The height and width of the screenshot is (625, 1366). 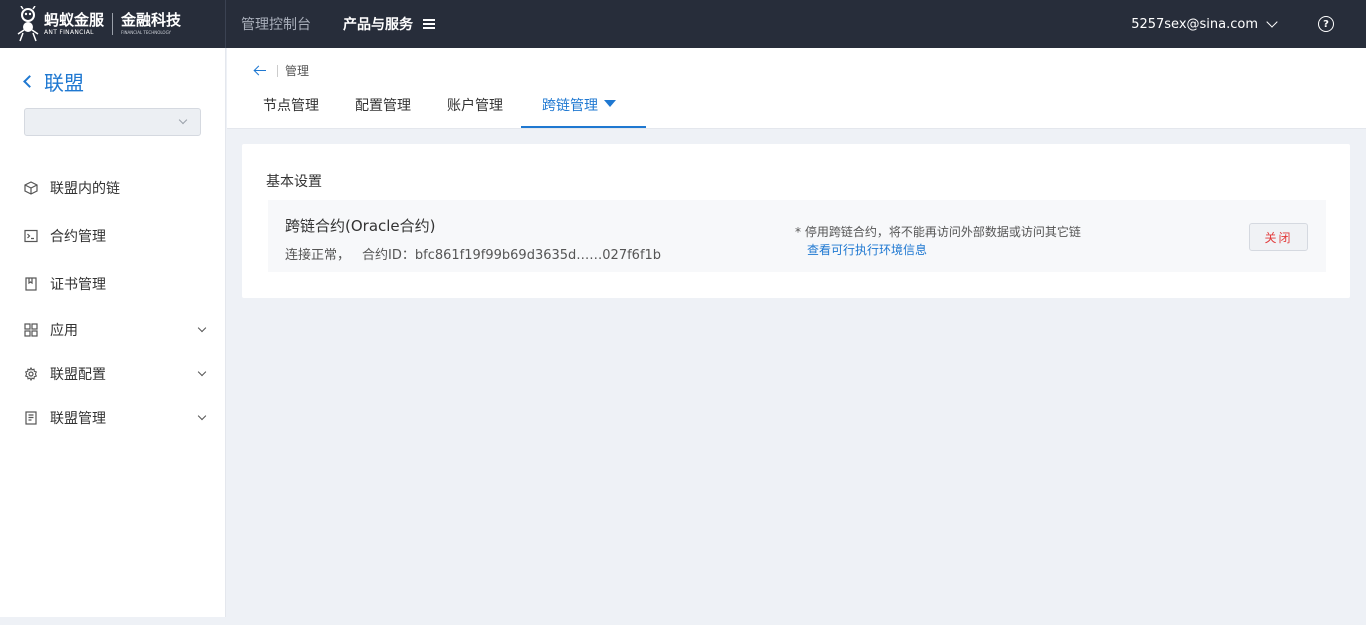 What do you see at coordinates (360, 226) in the screenshot?
I see `contract-name: 跨链合约(Oracle合约)` at bounding box center [360, 226].